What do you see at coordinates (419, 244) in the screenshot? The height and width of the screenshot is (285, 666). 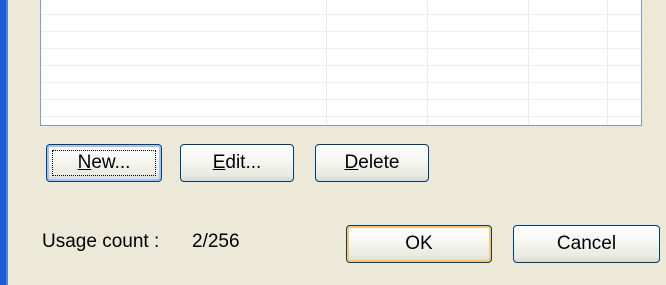 I see `ok-button: OK` at bounding box center [419, 244].